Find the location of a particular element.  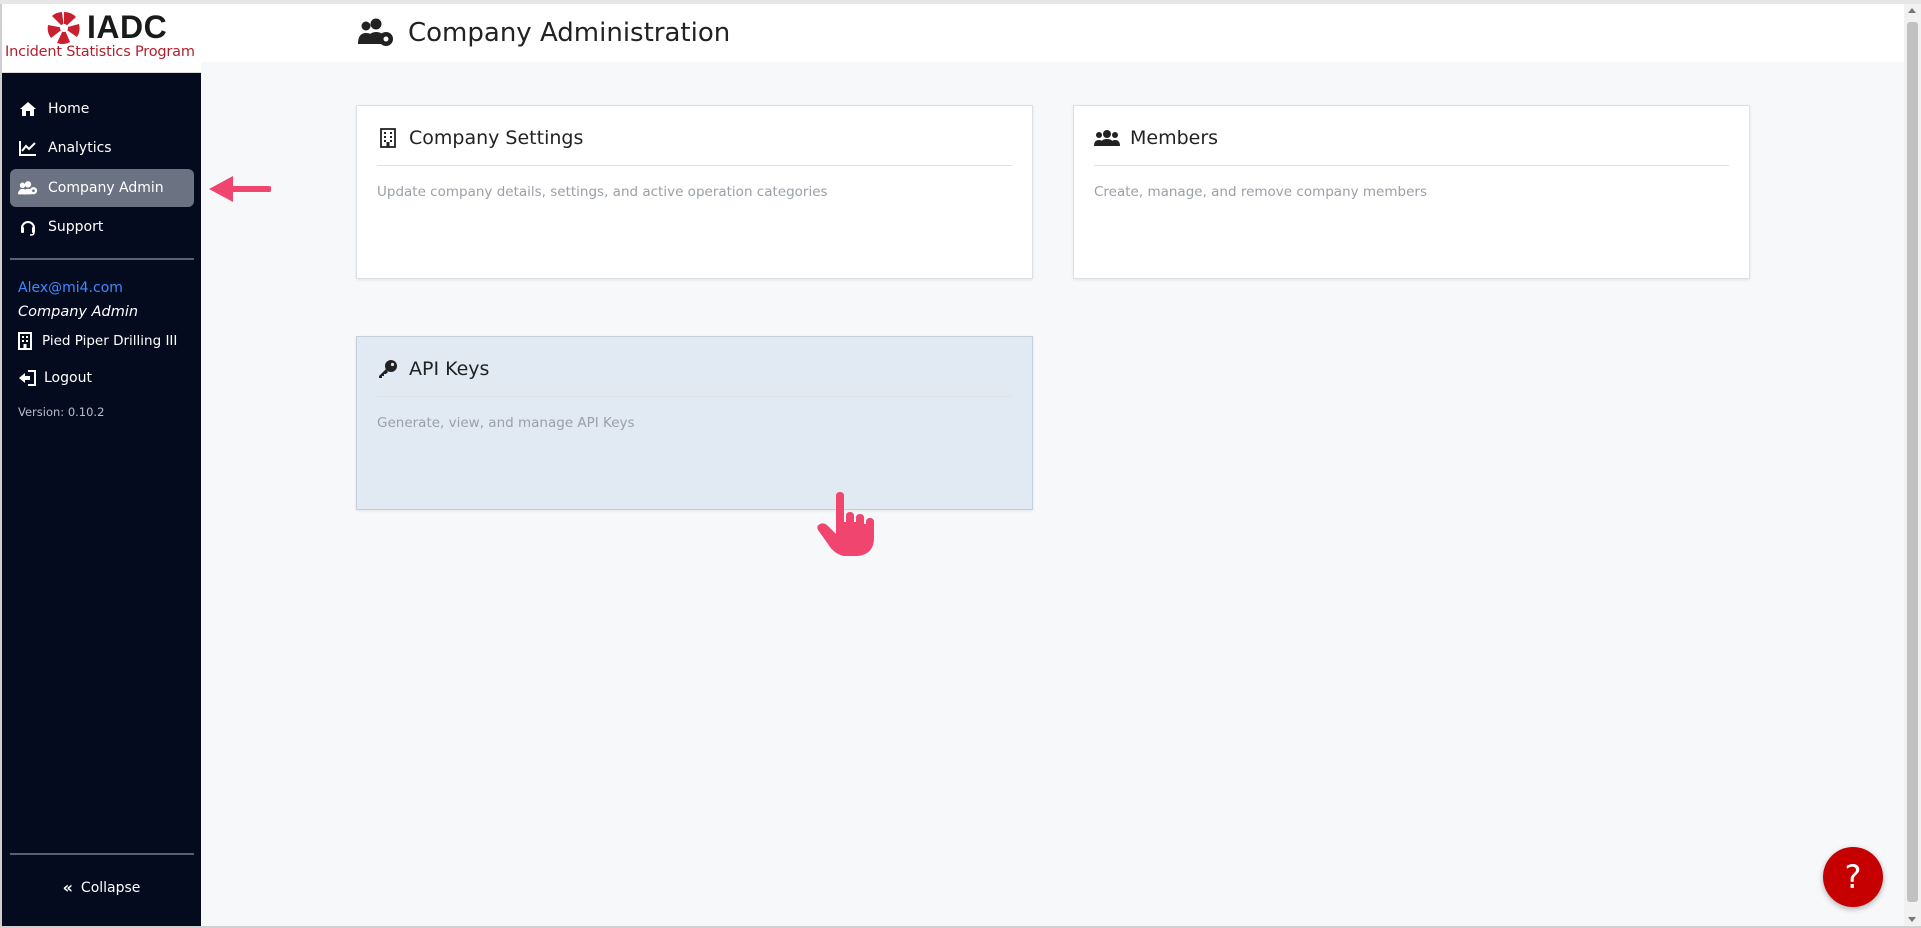

sidebar-item-label: Company Admin is located at coordinates (106, 188).